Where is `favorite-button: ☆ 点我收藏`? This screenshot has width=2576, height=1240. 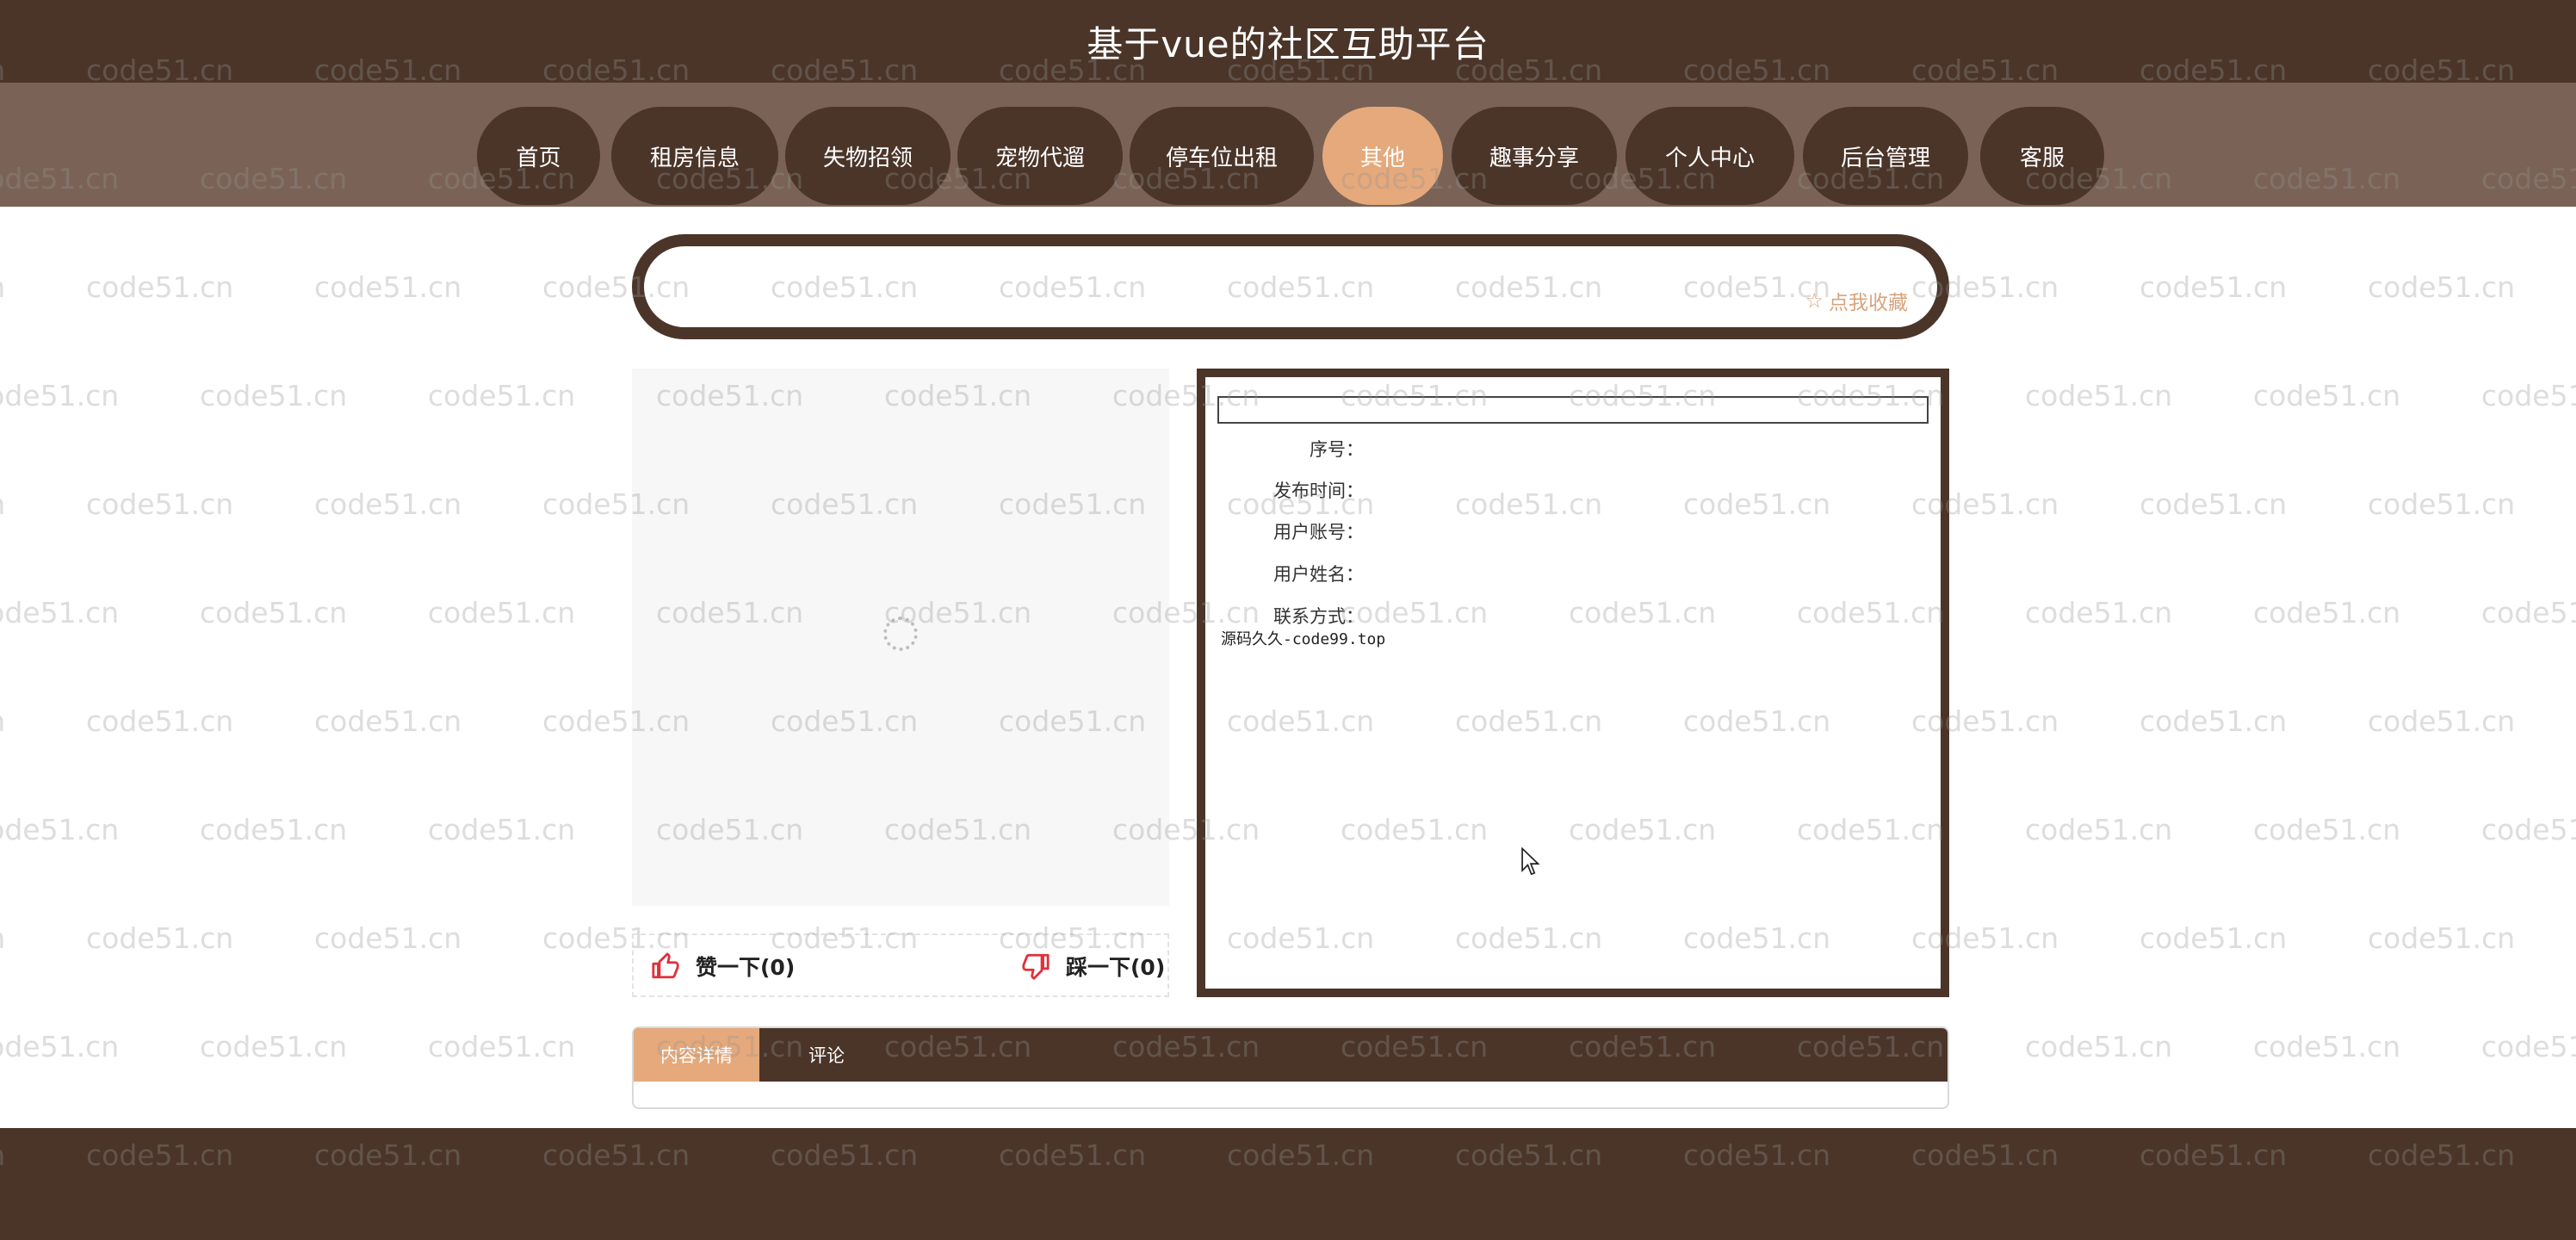 favorite-button: ☆ 点我收藏 is located at coordinates (1856, 301).